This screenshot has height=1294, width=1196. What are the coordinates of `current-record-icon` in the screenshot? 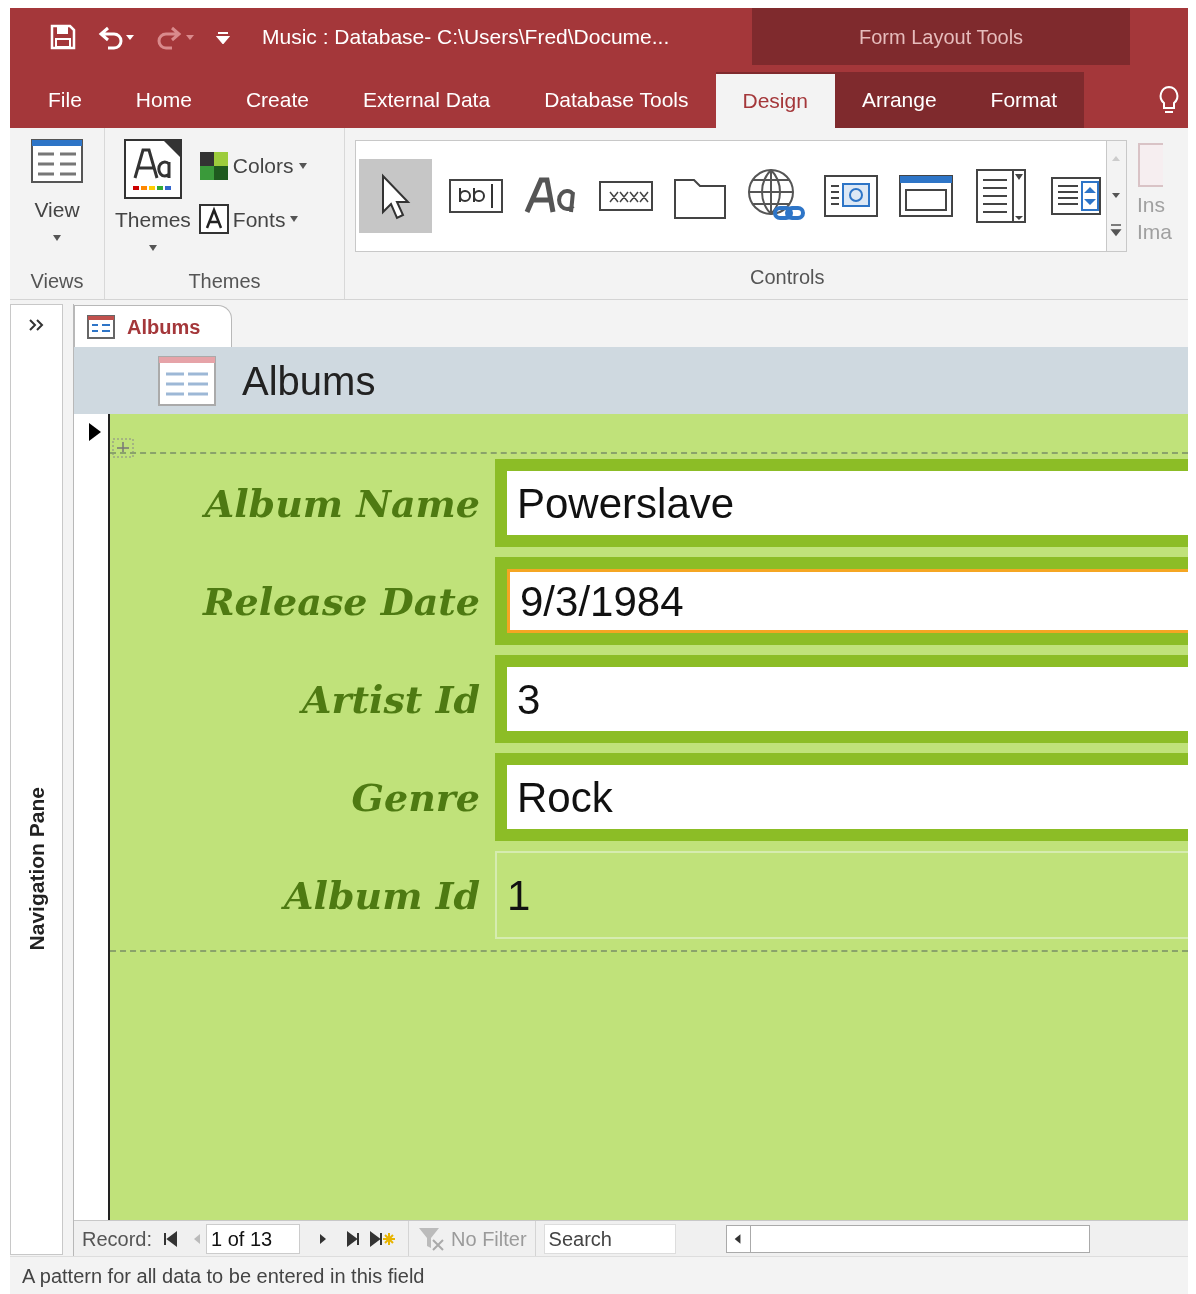 It's located at (95, 432).